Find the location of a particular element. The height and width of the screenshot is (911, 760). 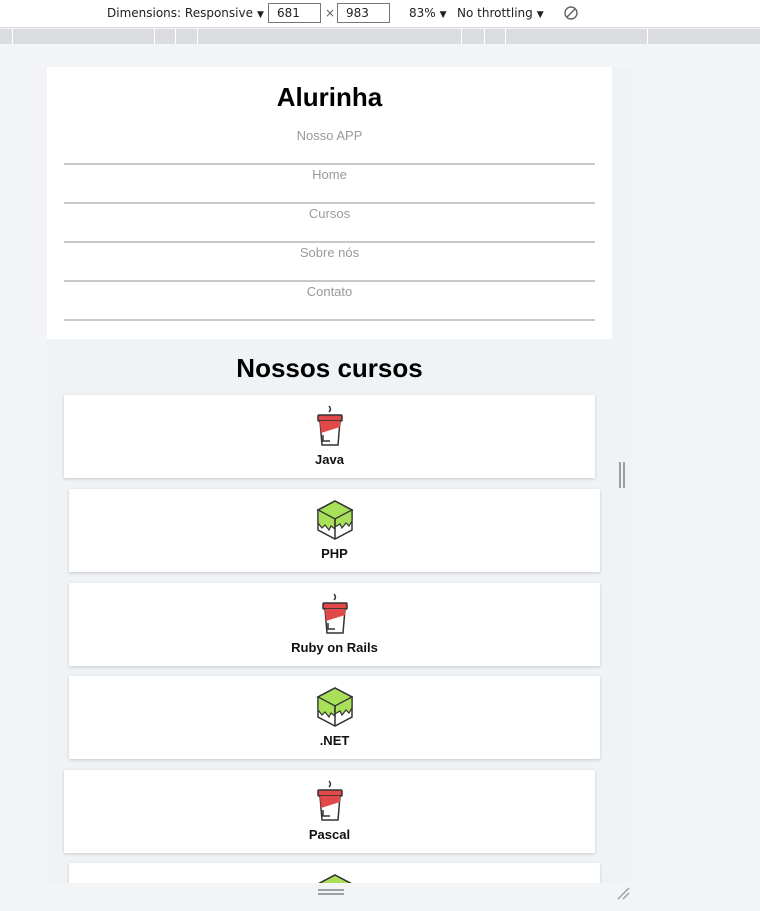

throttling-dropdown: No throttling ▼ is located at coordinates (500, 13).